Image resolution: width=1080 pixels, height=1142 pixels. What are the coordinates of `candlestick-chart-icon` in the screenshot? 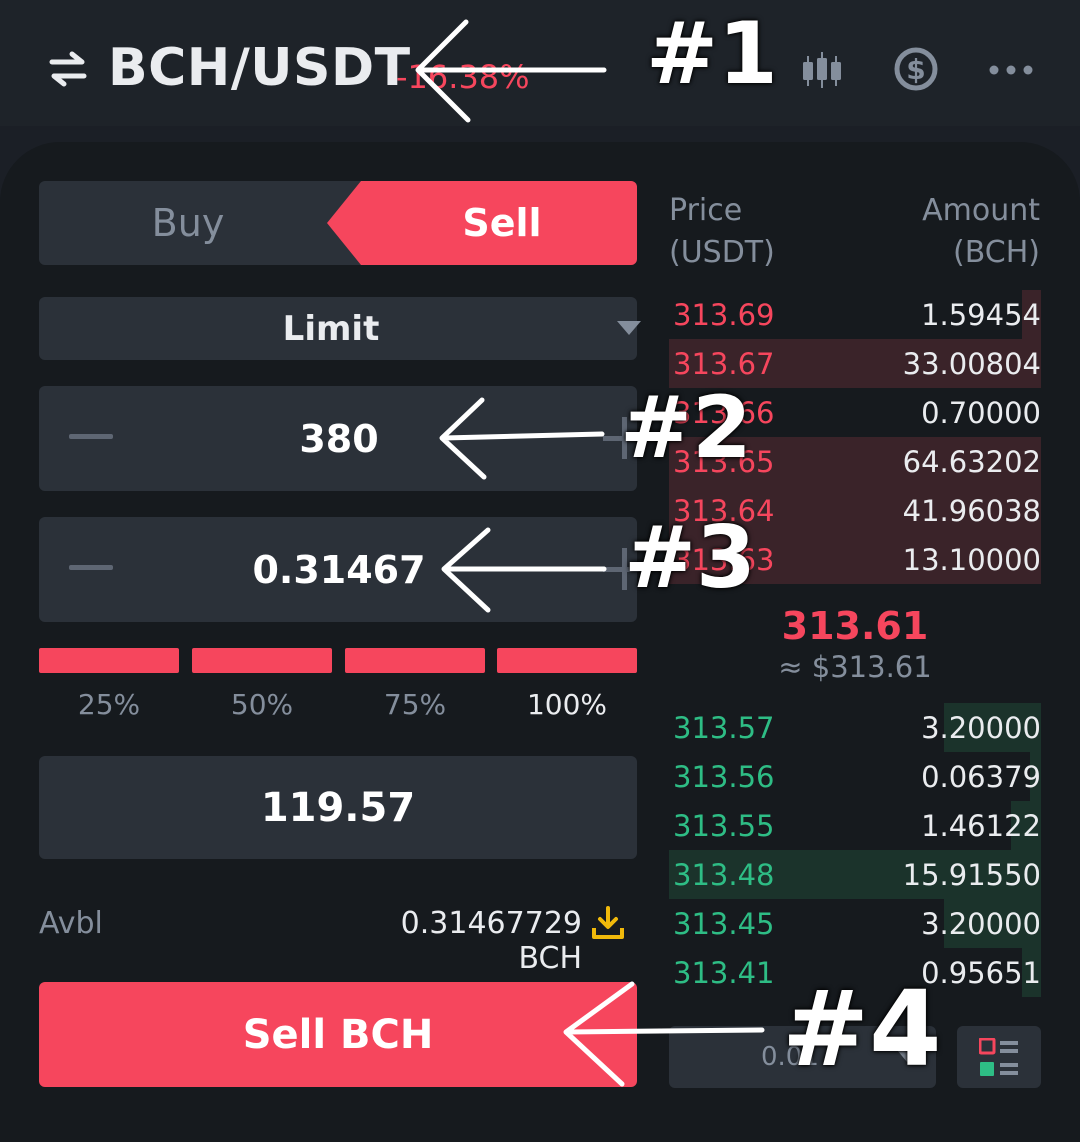 It's located at (822, 70).